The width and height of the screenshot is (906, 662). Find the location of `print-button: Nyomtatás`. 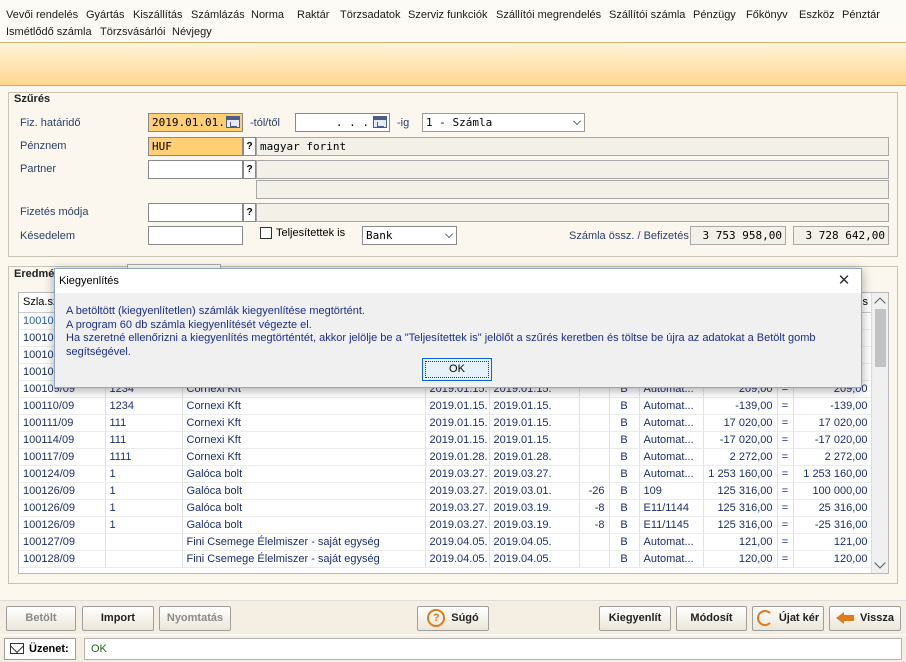

print-button: Nyomtatás is located at coordinates (195, 618).